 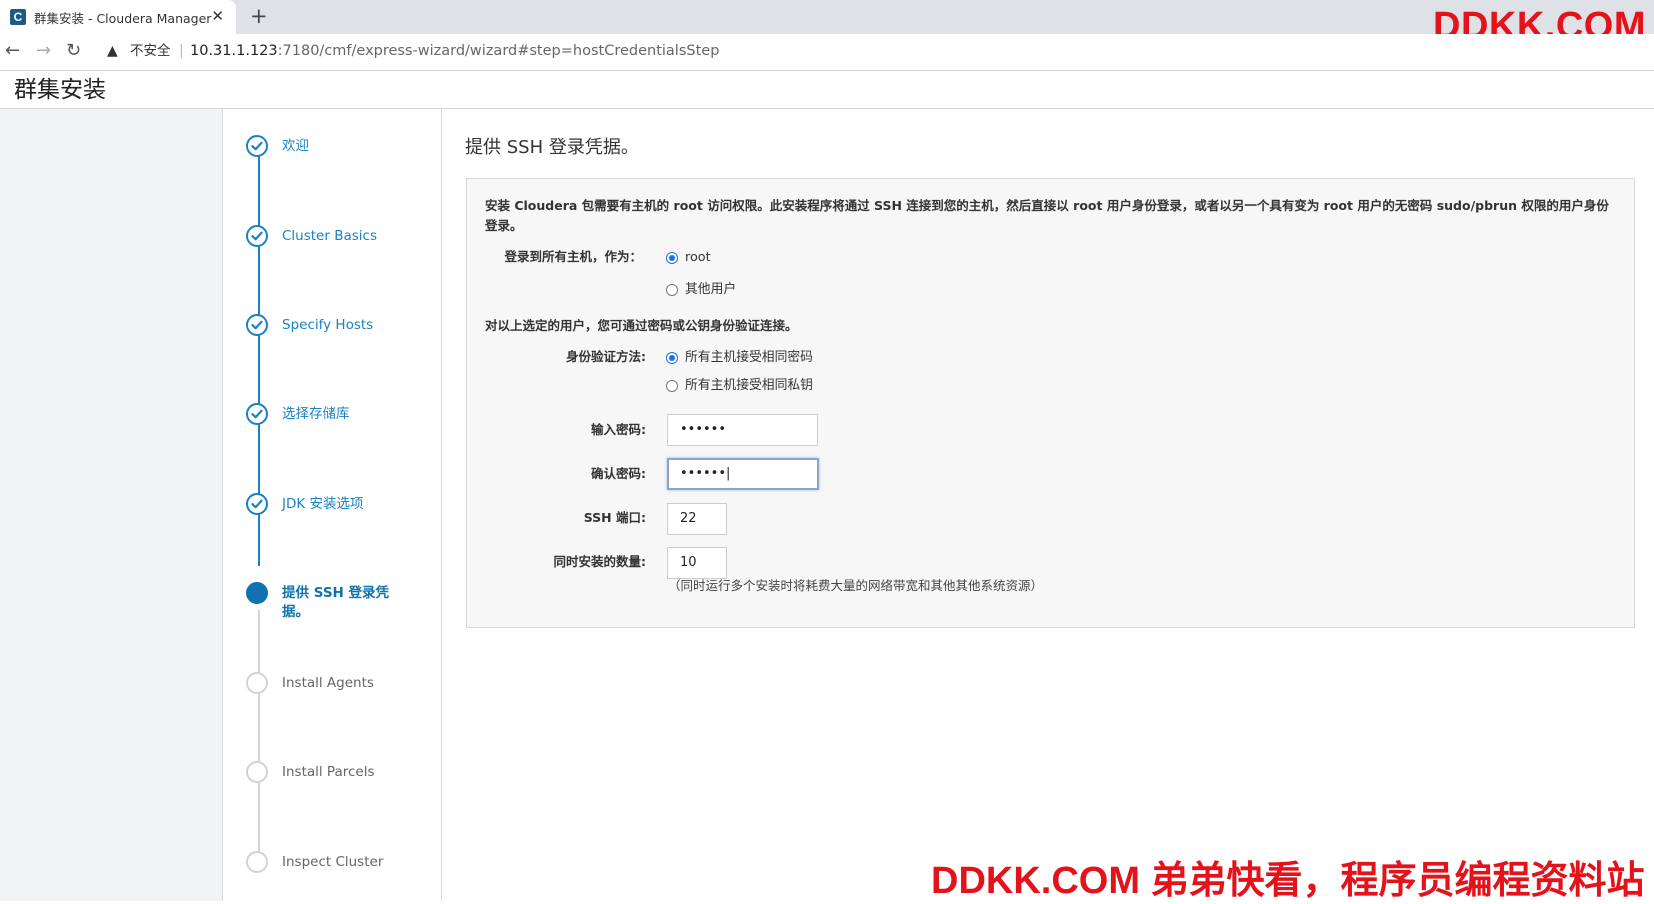 I want to click on reload-icon: ↻, so click(x=73, y=51).